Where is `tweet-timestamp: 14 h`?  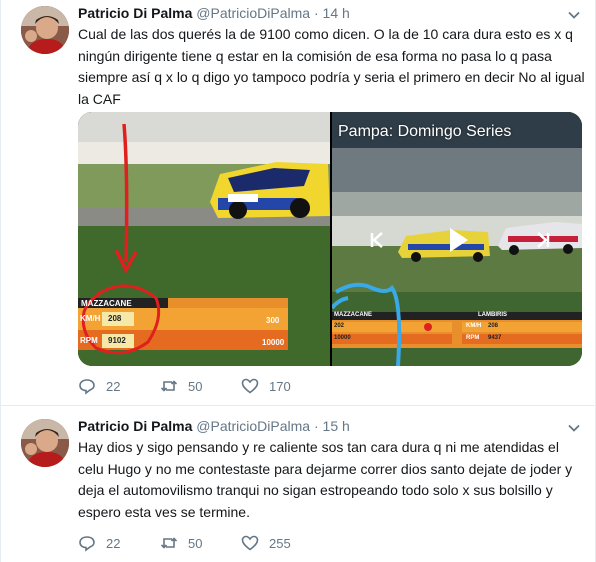 tweet-timestamp: 14 h is located at coordinates (336, 13).